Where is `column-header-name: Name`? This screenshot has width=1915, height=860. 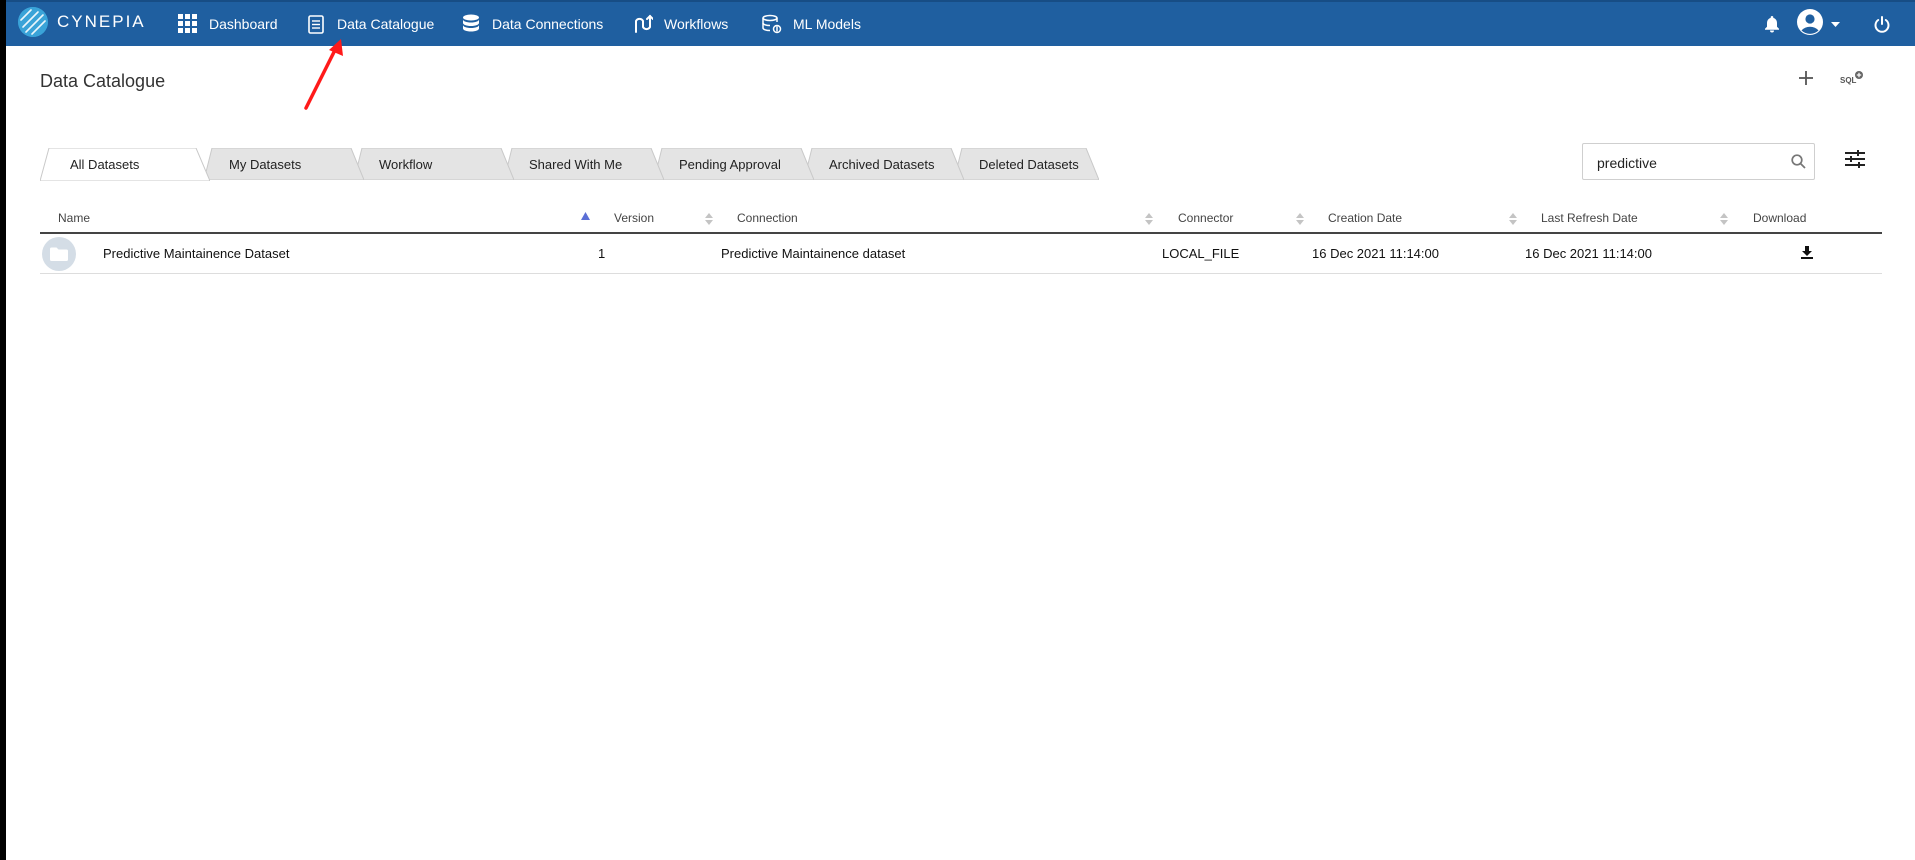 column-header-name: Name is located at coordinates (74, 218).